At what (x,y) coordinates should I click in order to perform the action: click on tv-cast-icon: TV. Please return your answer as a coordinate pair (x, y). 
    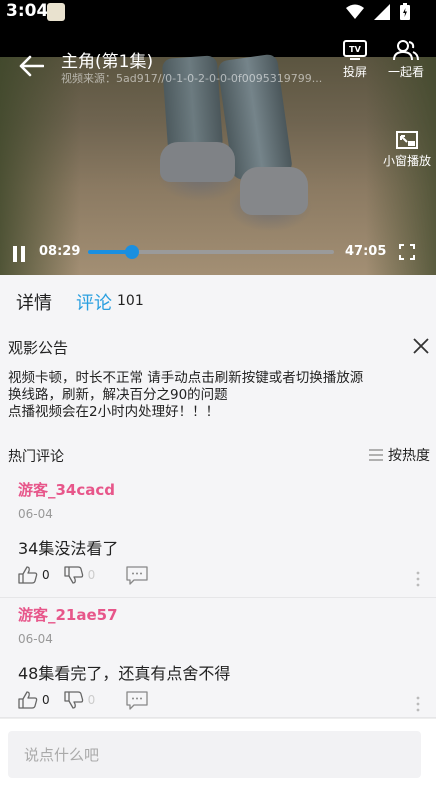
    Looking at the image, I should click on (355, 50).